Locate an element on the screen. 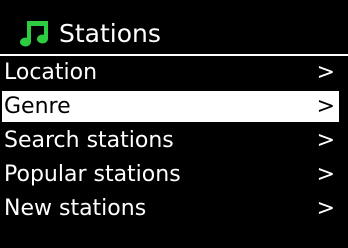  header-divider is located at coordinates (174, 55).